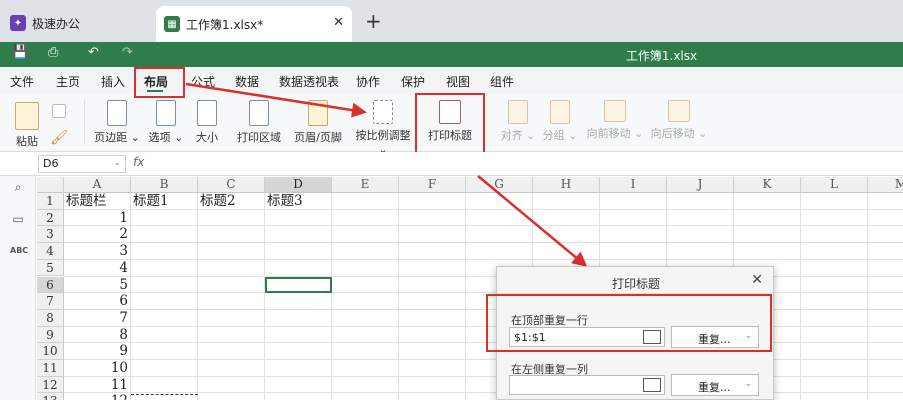  What do you see at coordinates (587, 385) in the screenshot?
I see `left-columns-input` at bounding box center [587, 385].